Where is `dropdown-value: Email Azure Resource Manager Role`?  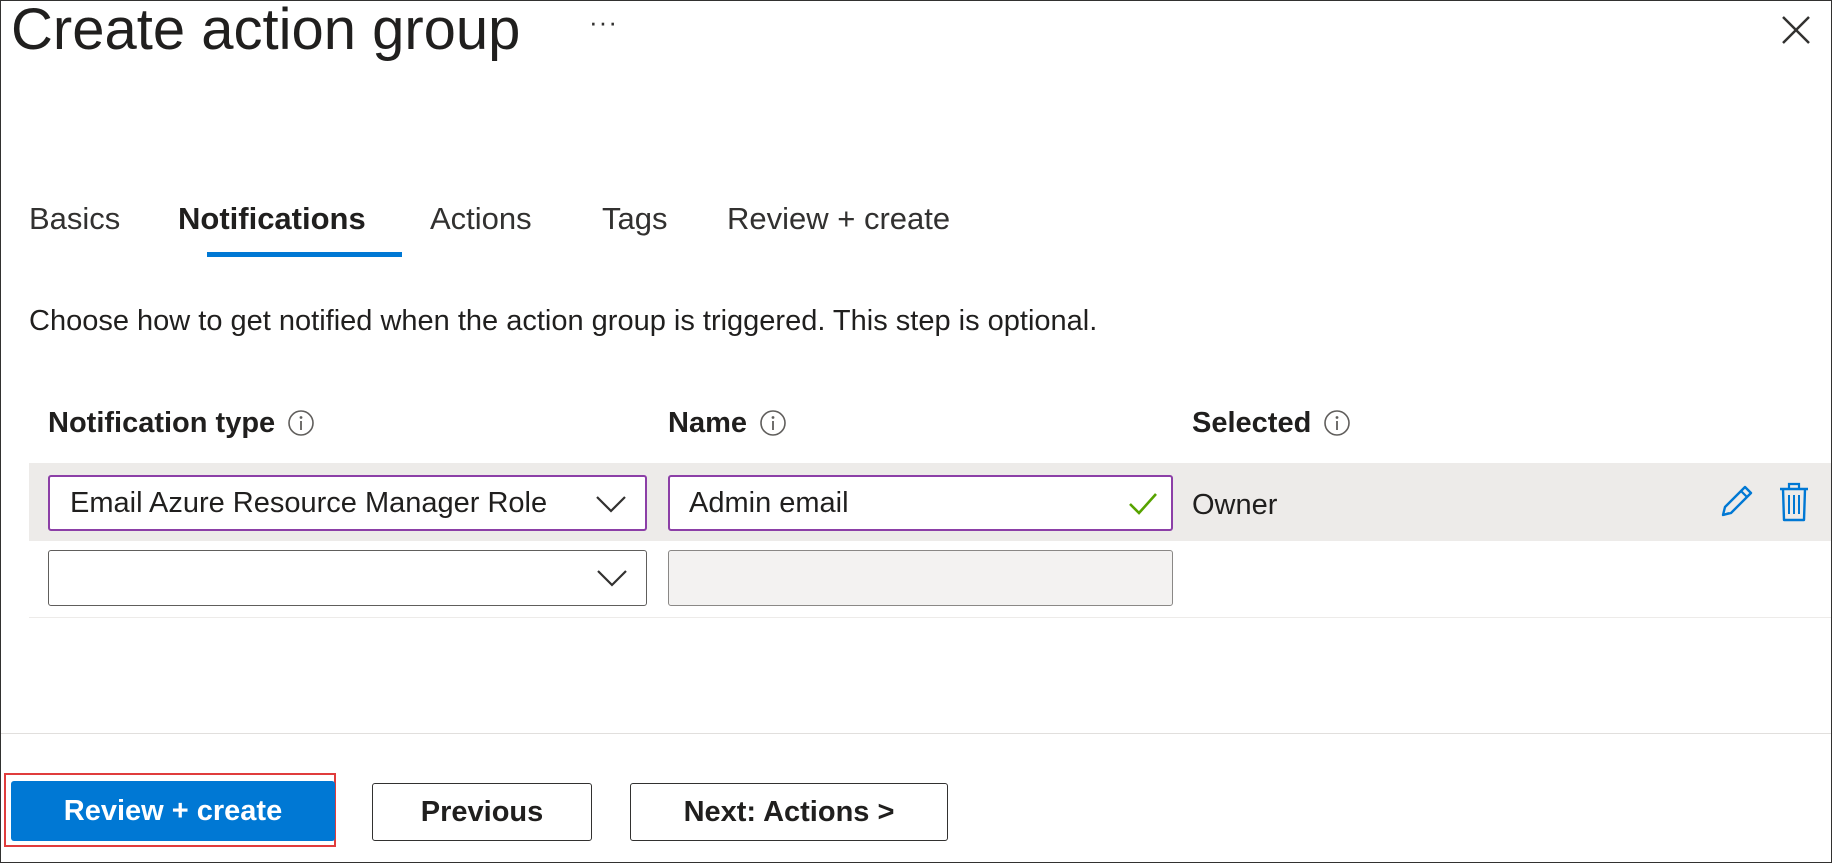
dropdown-value: Email Azure Resource Manager Role is located at coordinates (309, 502).